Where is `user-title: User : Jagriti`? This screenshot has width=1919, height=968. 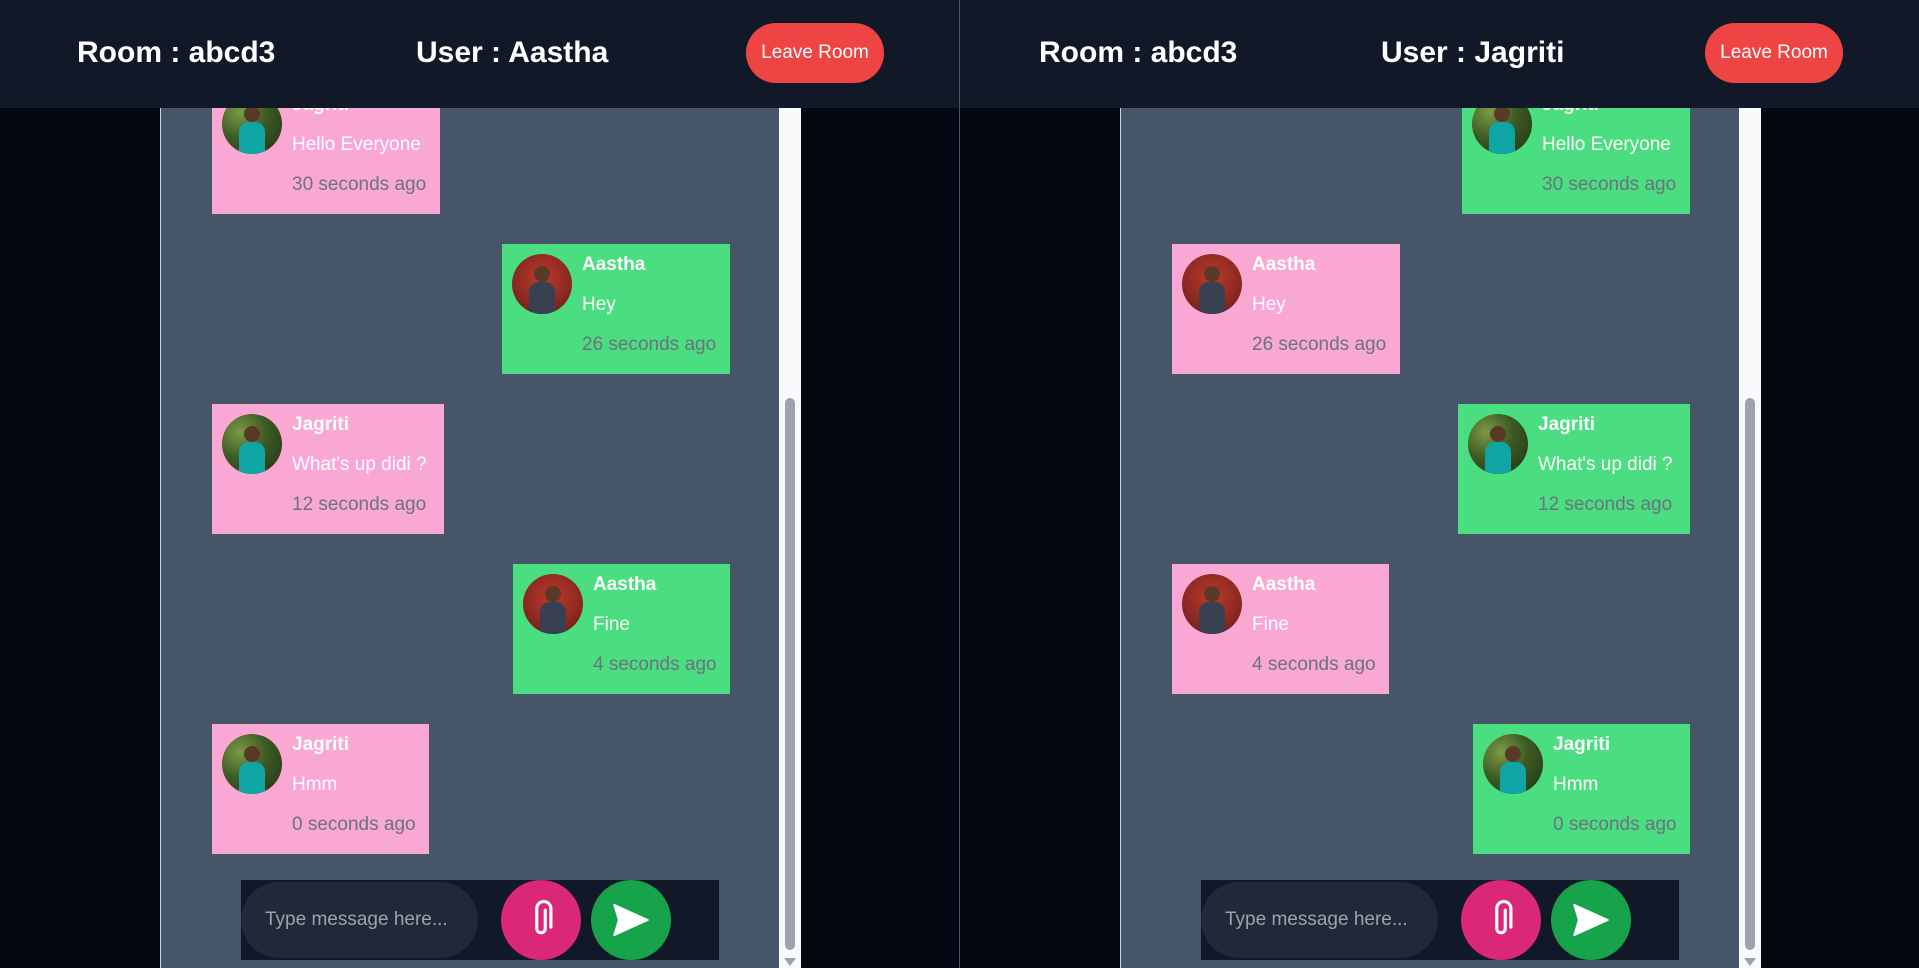
user-title: User : Jagriti is located at coordinates (1473, 52).